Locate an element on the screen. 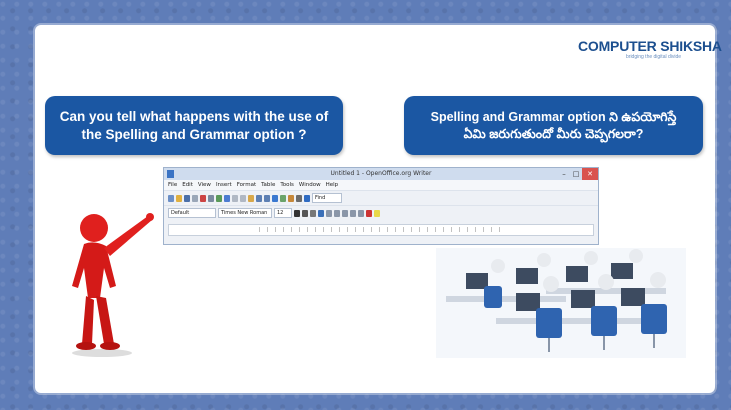  highlight-icon is located at coordinates (377, 213).